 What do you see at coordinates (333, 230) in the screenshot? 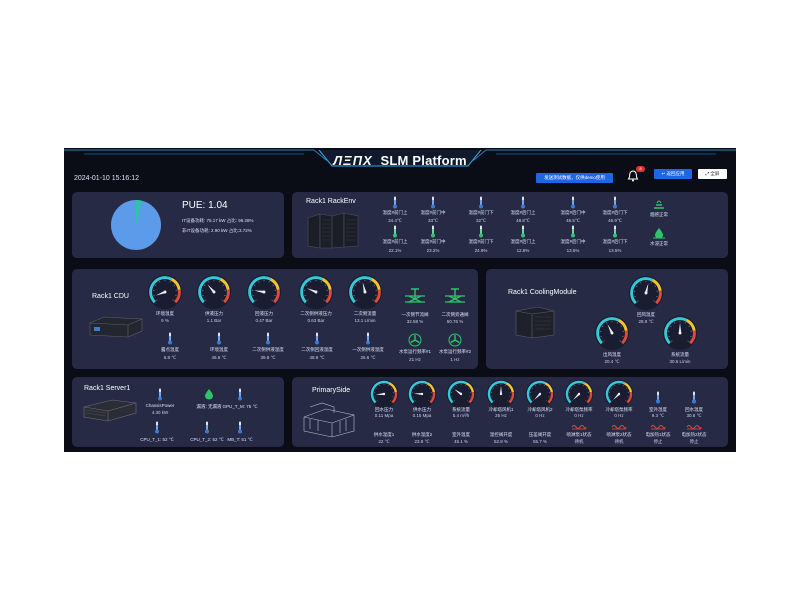
I see `server-rack-image` at bounding box center [333, 230].